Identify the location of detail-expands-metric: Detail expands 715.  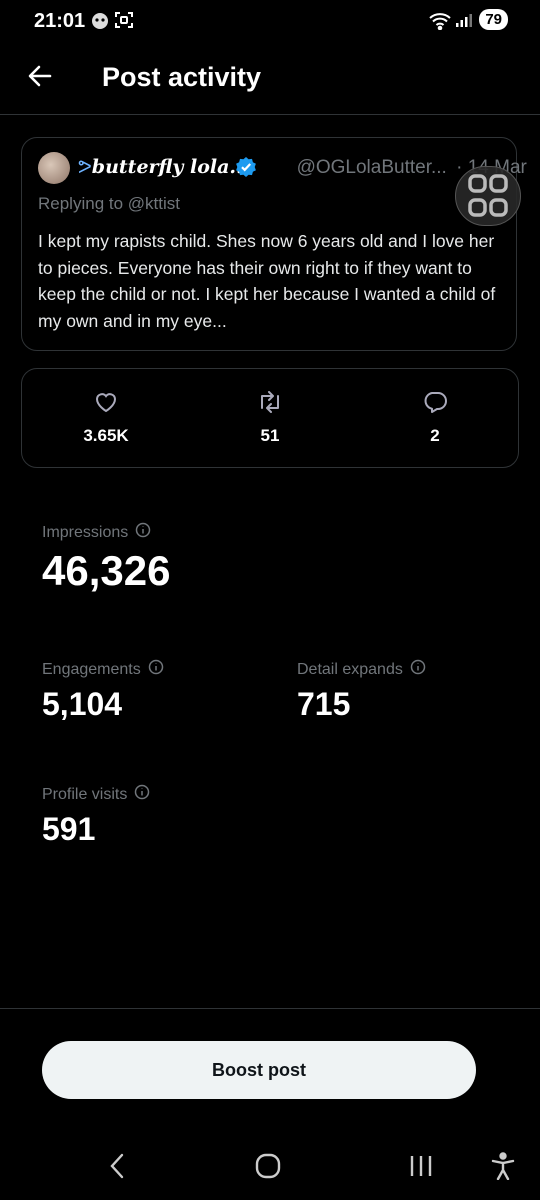
(361, 691).